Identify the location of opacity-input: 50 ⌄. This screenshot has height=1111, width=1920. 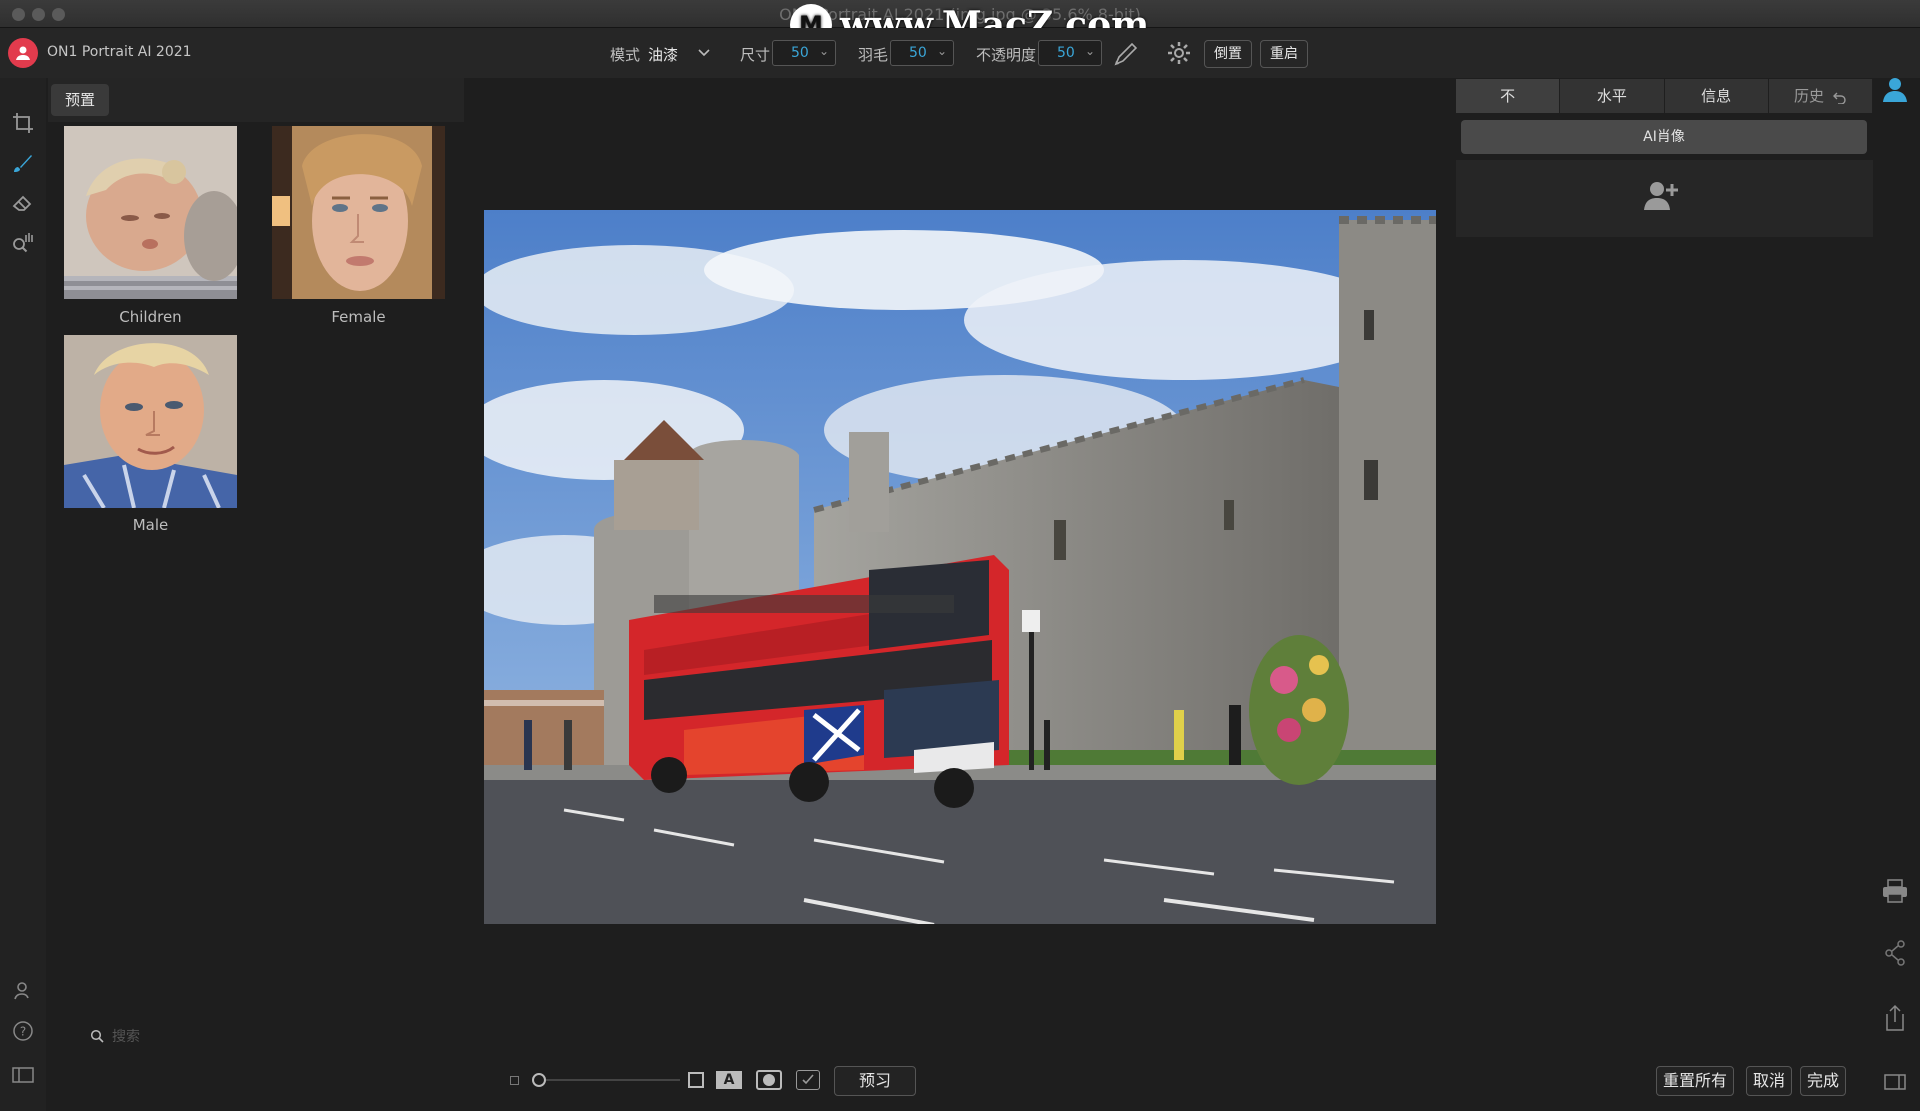
(1070, 53).